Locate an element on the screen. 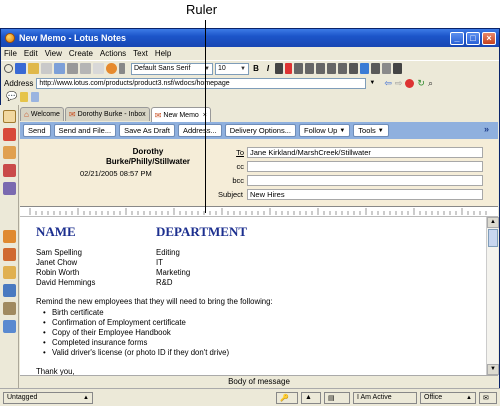  bold-button: B is located at coordinates (256, 68).